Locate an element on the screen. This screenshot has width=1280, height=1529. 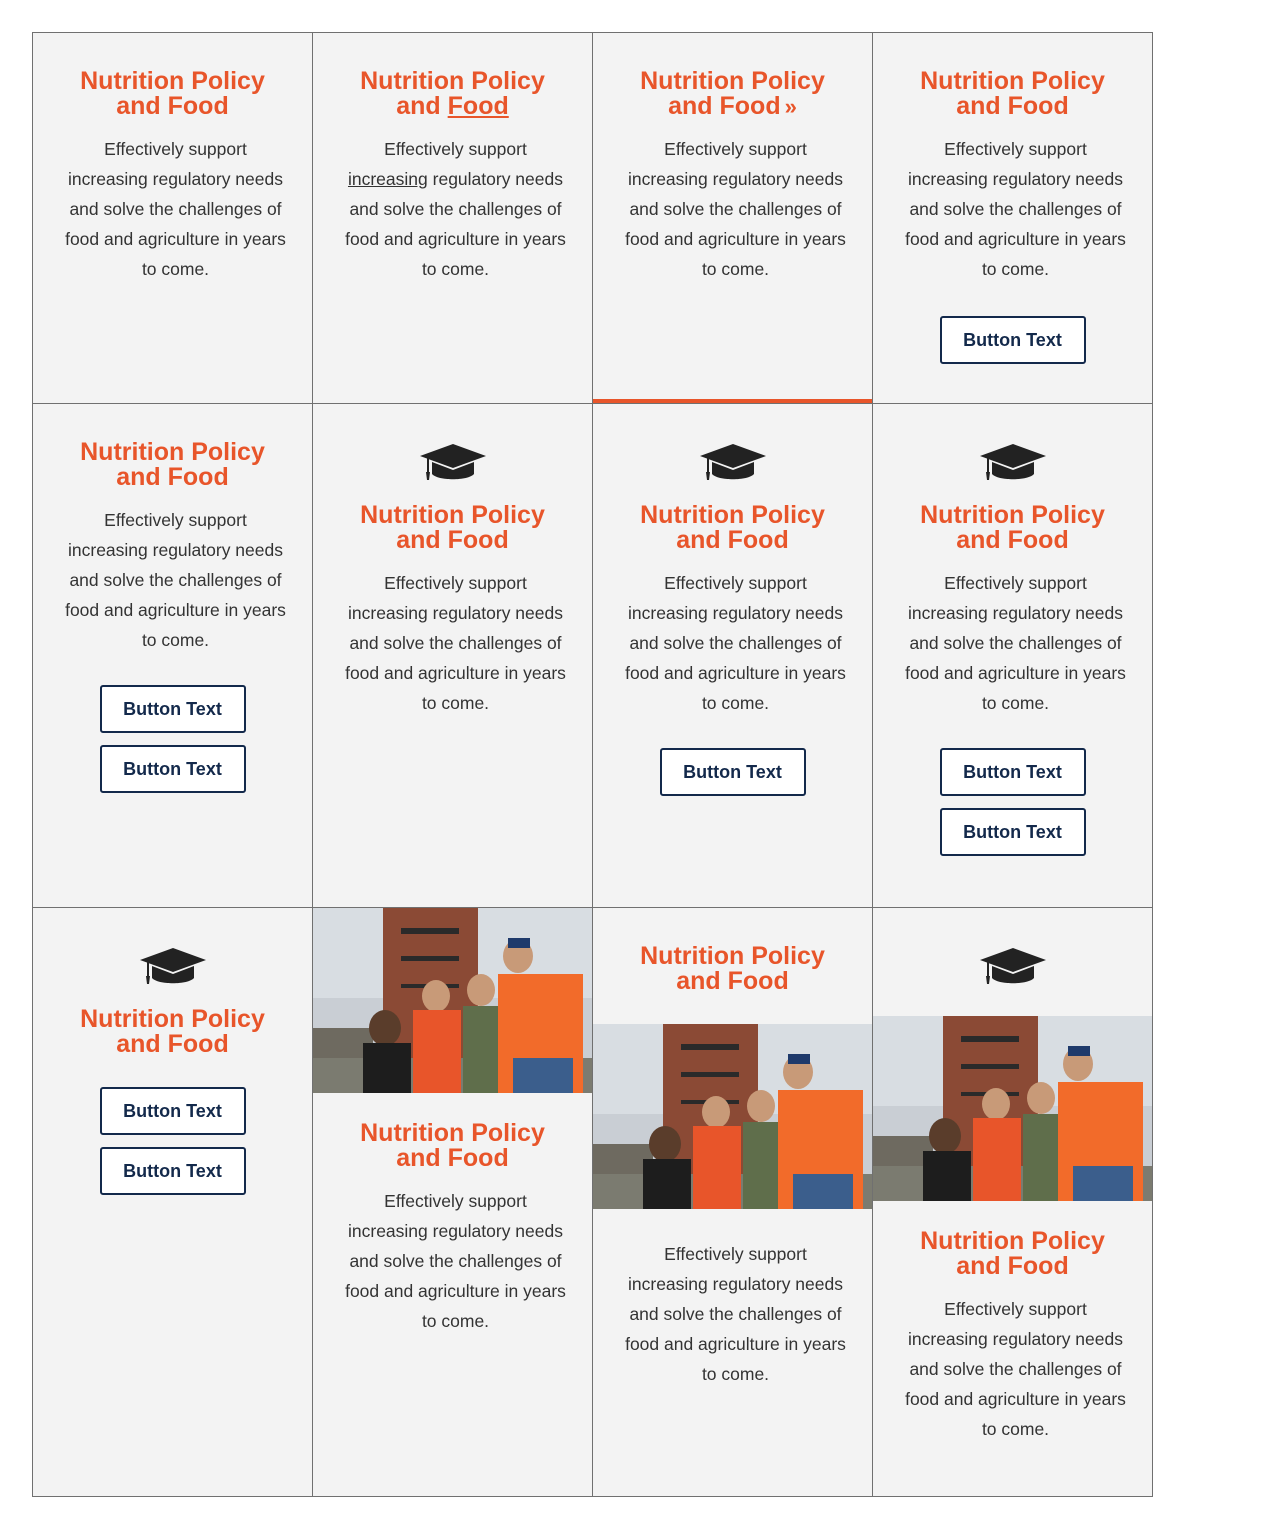
inline-link: increasing is located at coordinates (388, 179).